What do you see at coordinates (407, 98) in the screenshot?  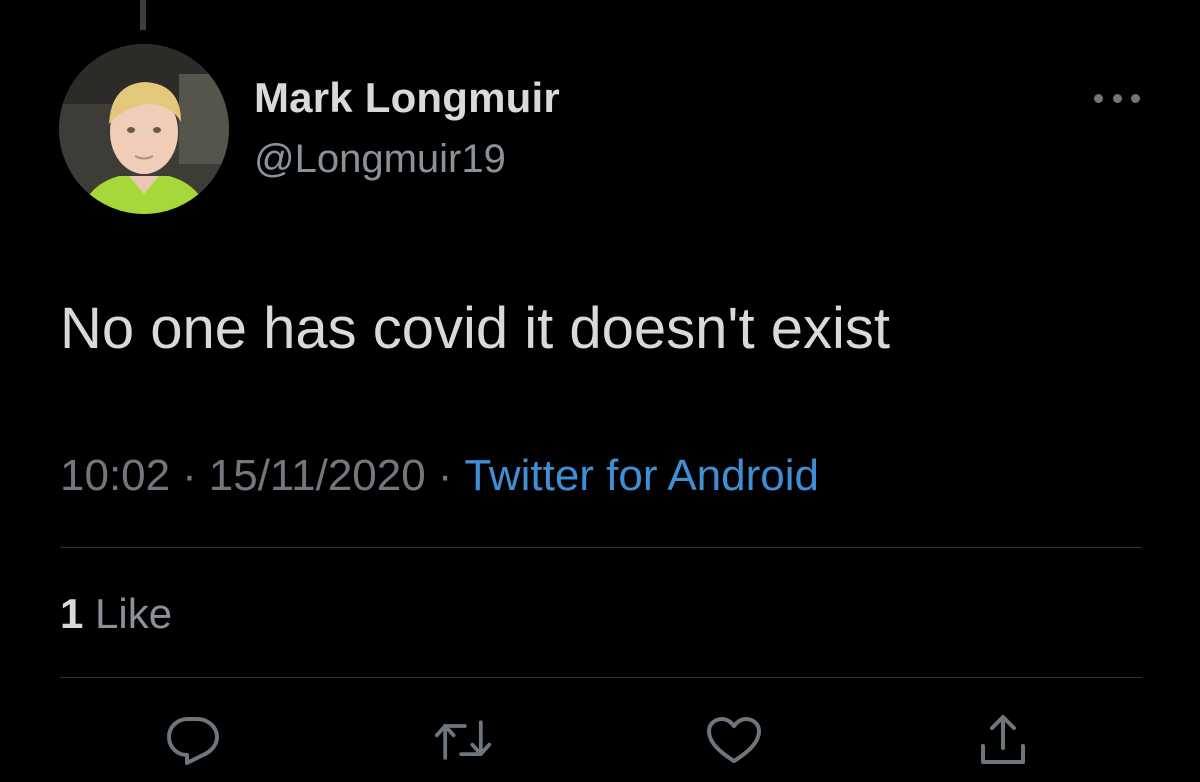 I see `author-display-name: Mark Longmuir` at bounding box center [407, 98].